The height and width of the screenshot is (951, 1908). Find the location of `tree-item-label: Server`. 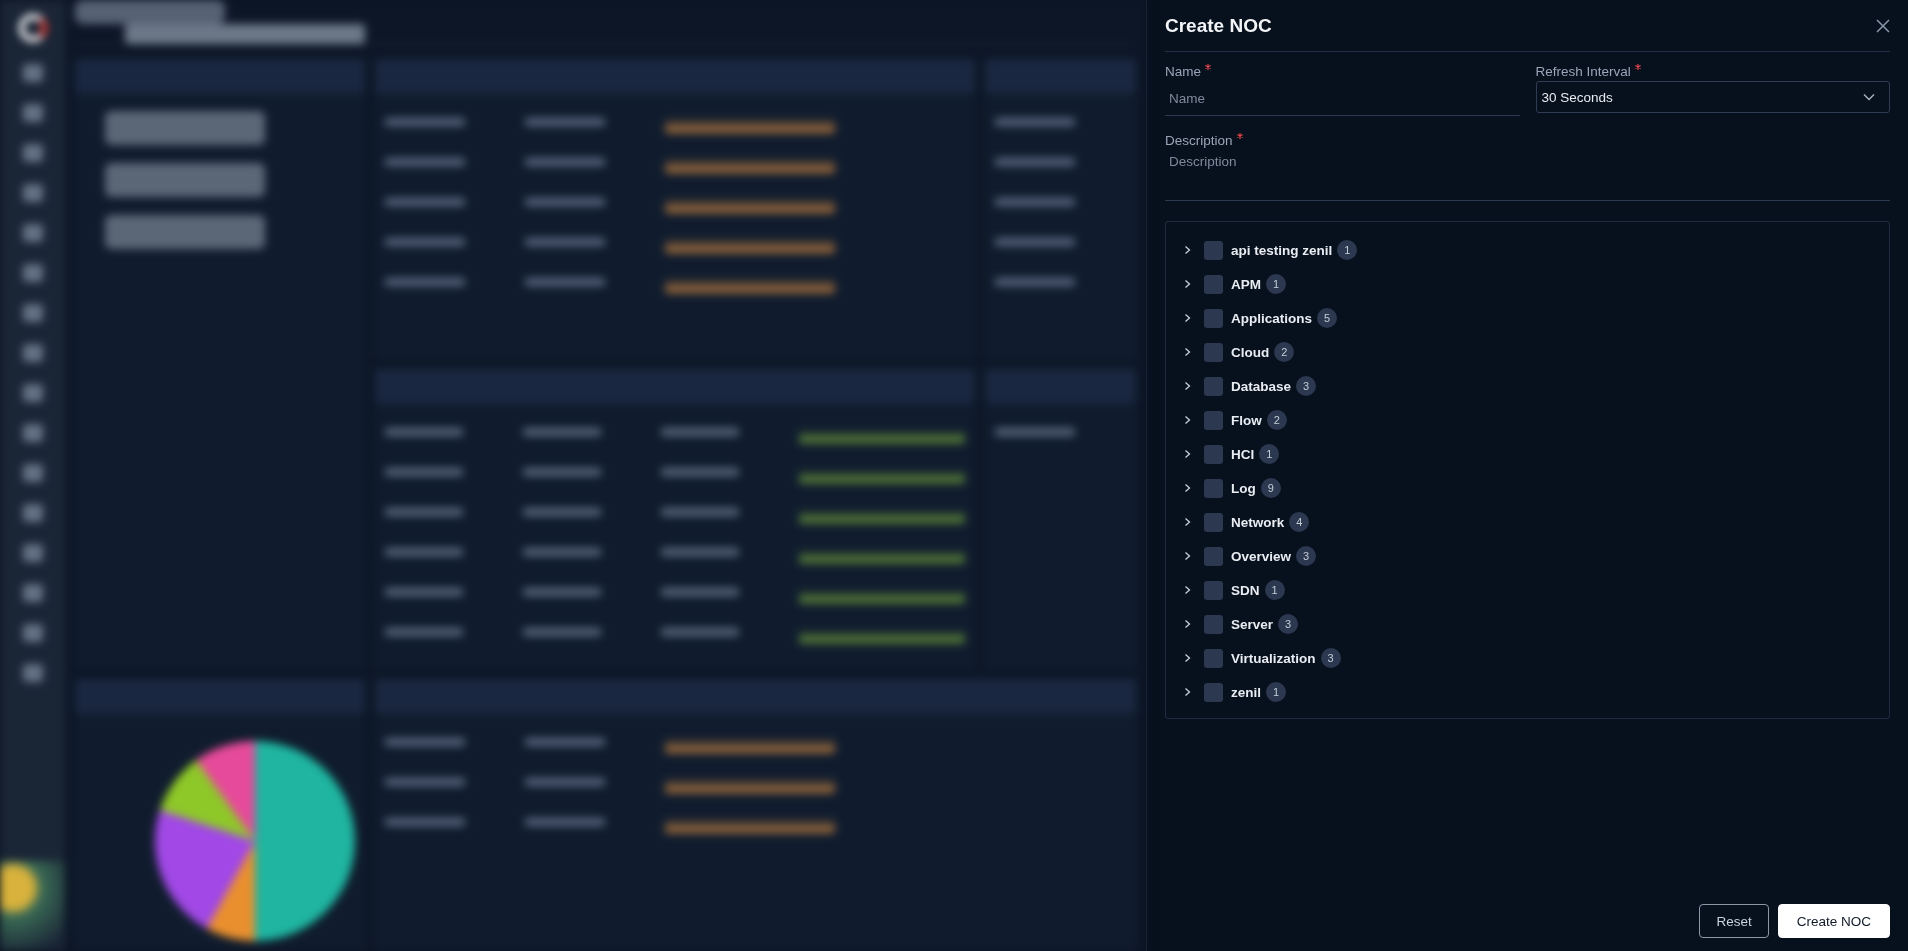

tree-item-label: Server is located at coordinates (1252, 624).